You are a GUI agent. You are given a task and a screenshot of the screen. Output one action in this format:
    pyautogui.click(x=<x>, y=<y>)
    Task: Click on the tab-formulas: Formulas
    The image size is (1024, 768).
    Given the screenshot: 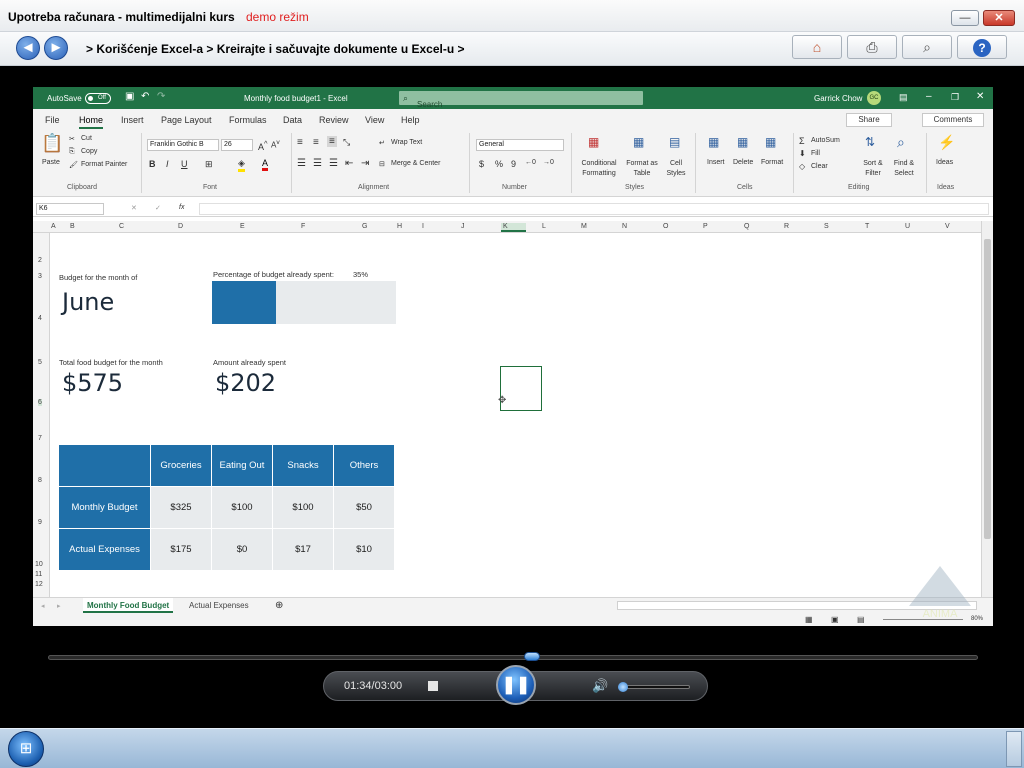 What is the action you would take?
    pyautogui.click(x=248, y=120)
    